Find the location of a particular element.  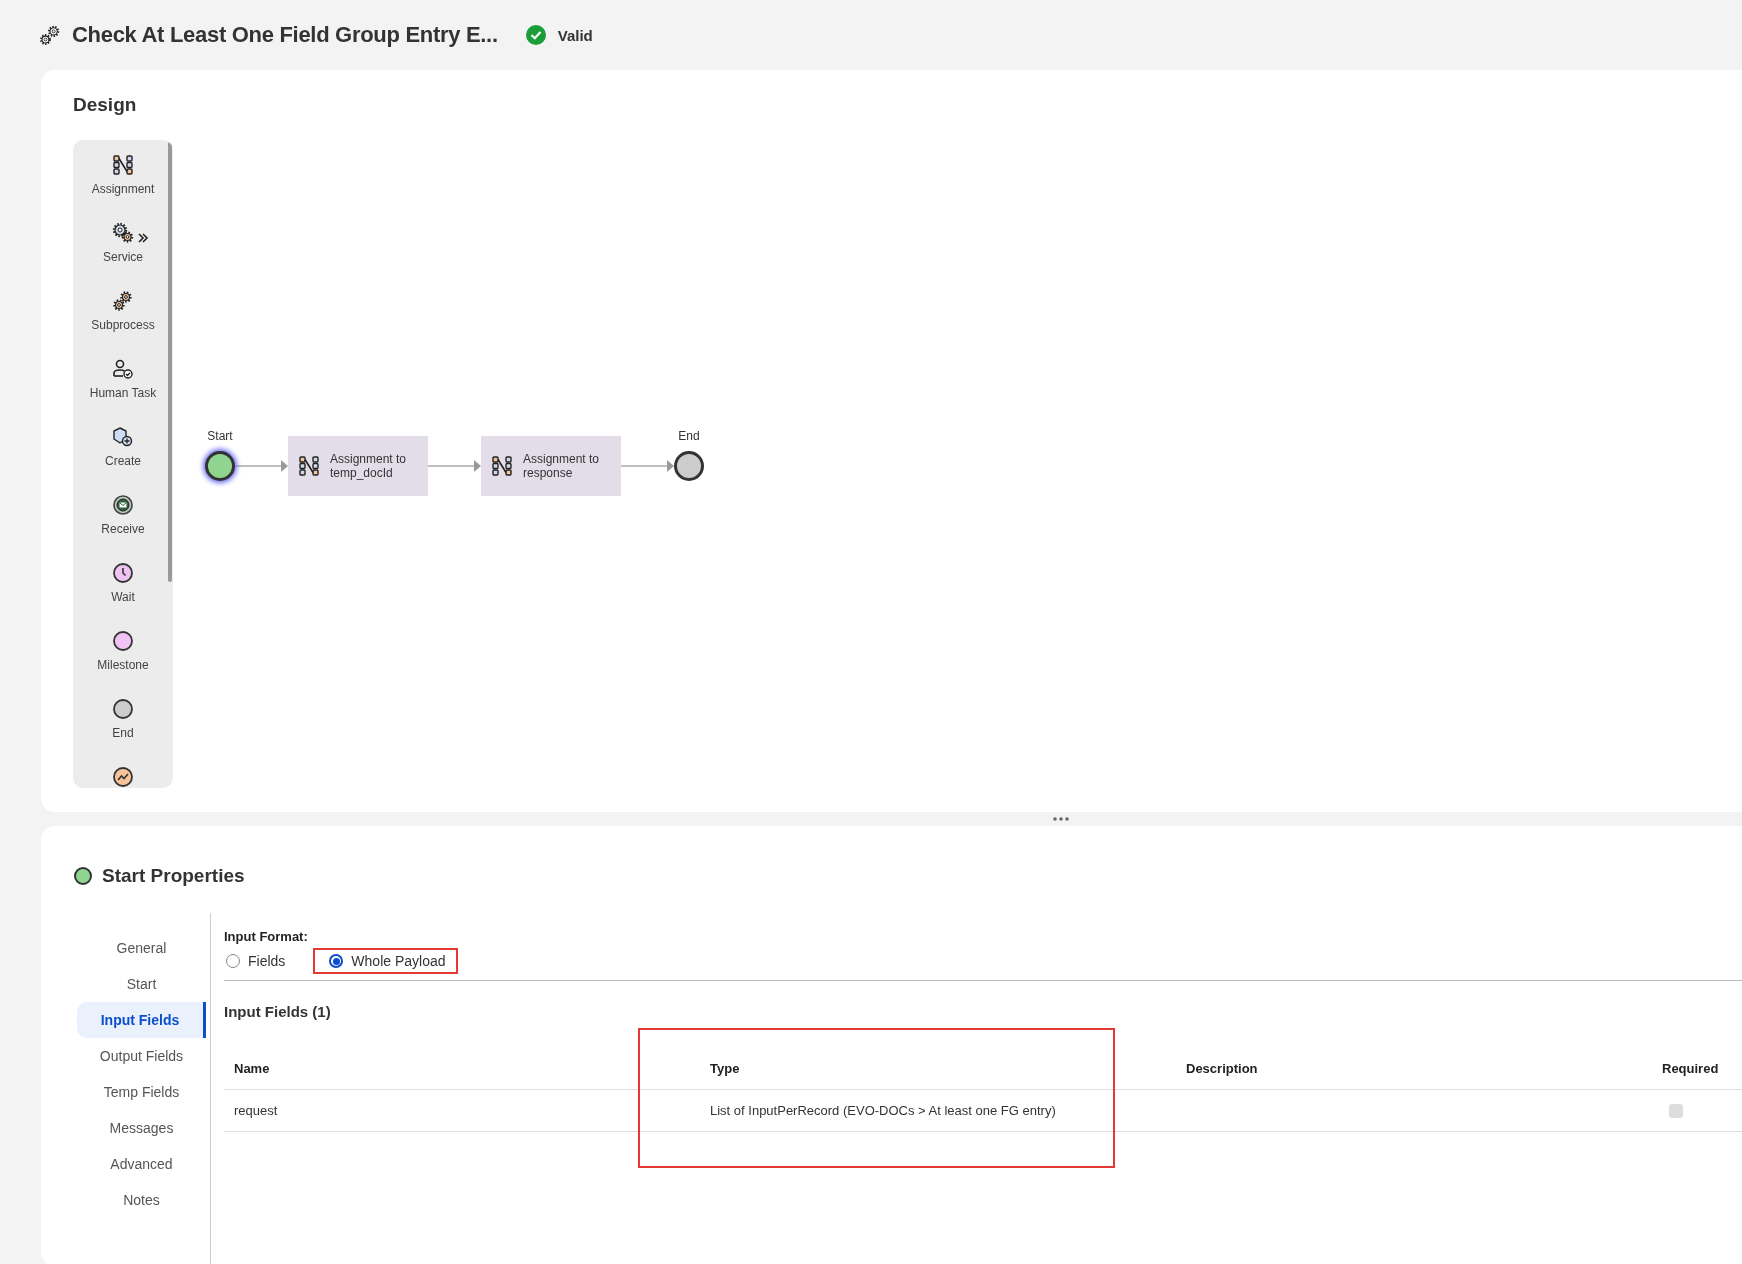

start-circle-icon is located at coordinates (83, 876).